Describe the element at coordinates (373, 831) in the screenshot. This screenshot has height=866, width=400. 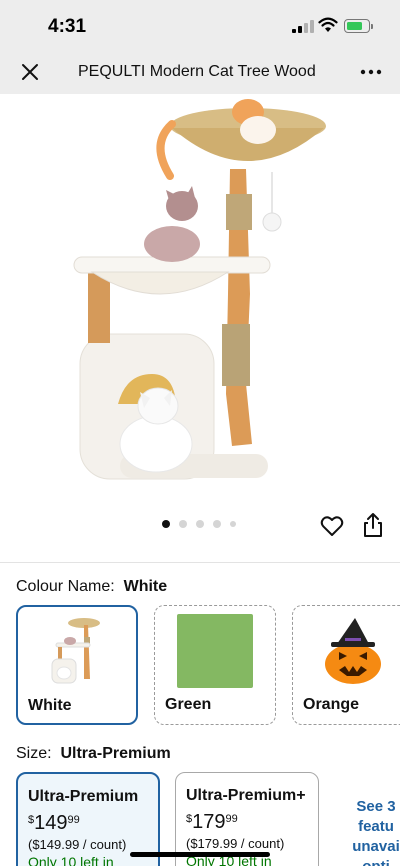
I see `see-more-options-link: See 3 featu unavai opti` at that location.